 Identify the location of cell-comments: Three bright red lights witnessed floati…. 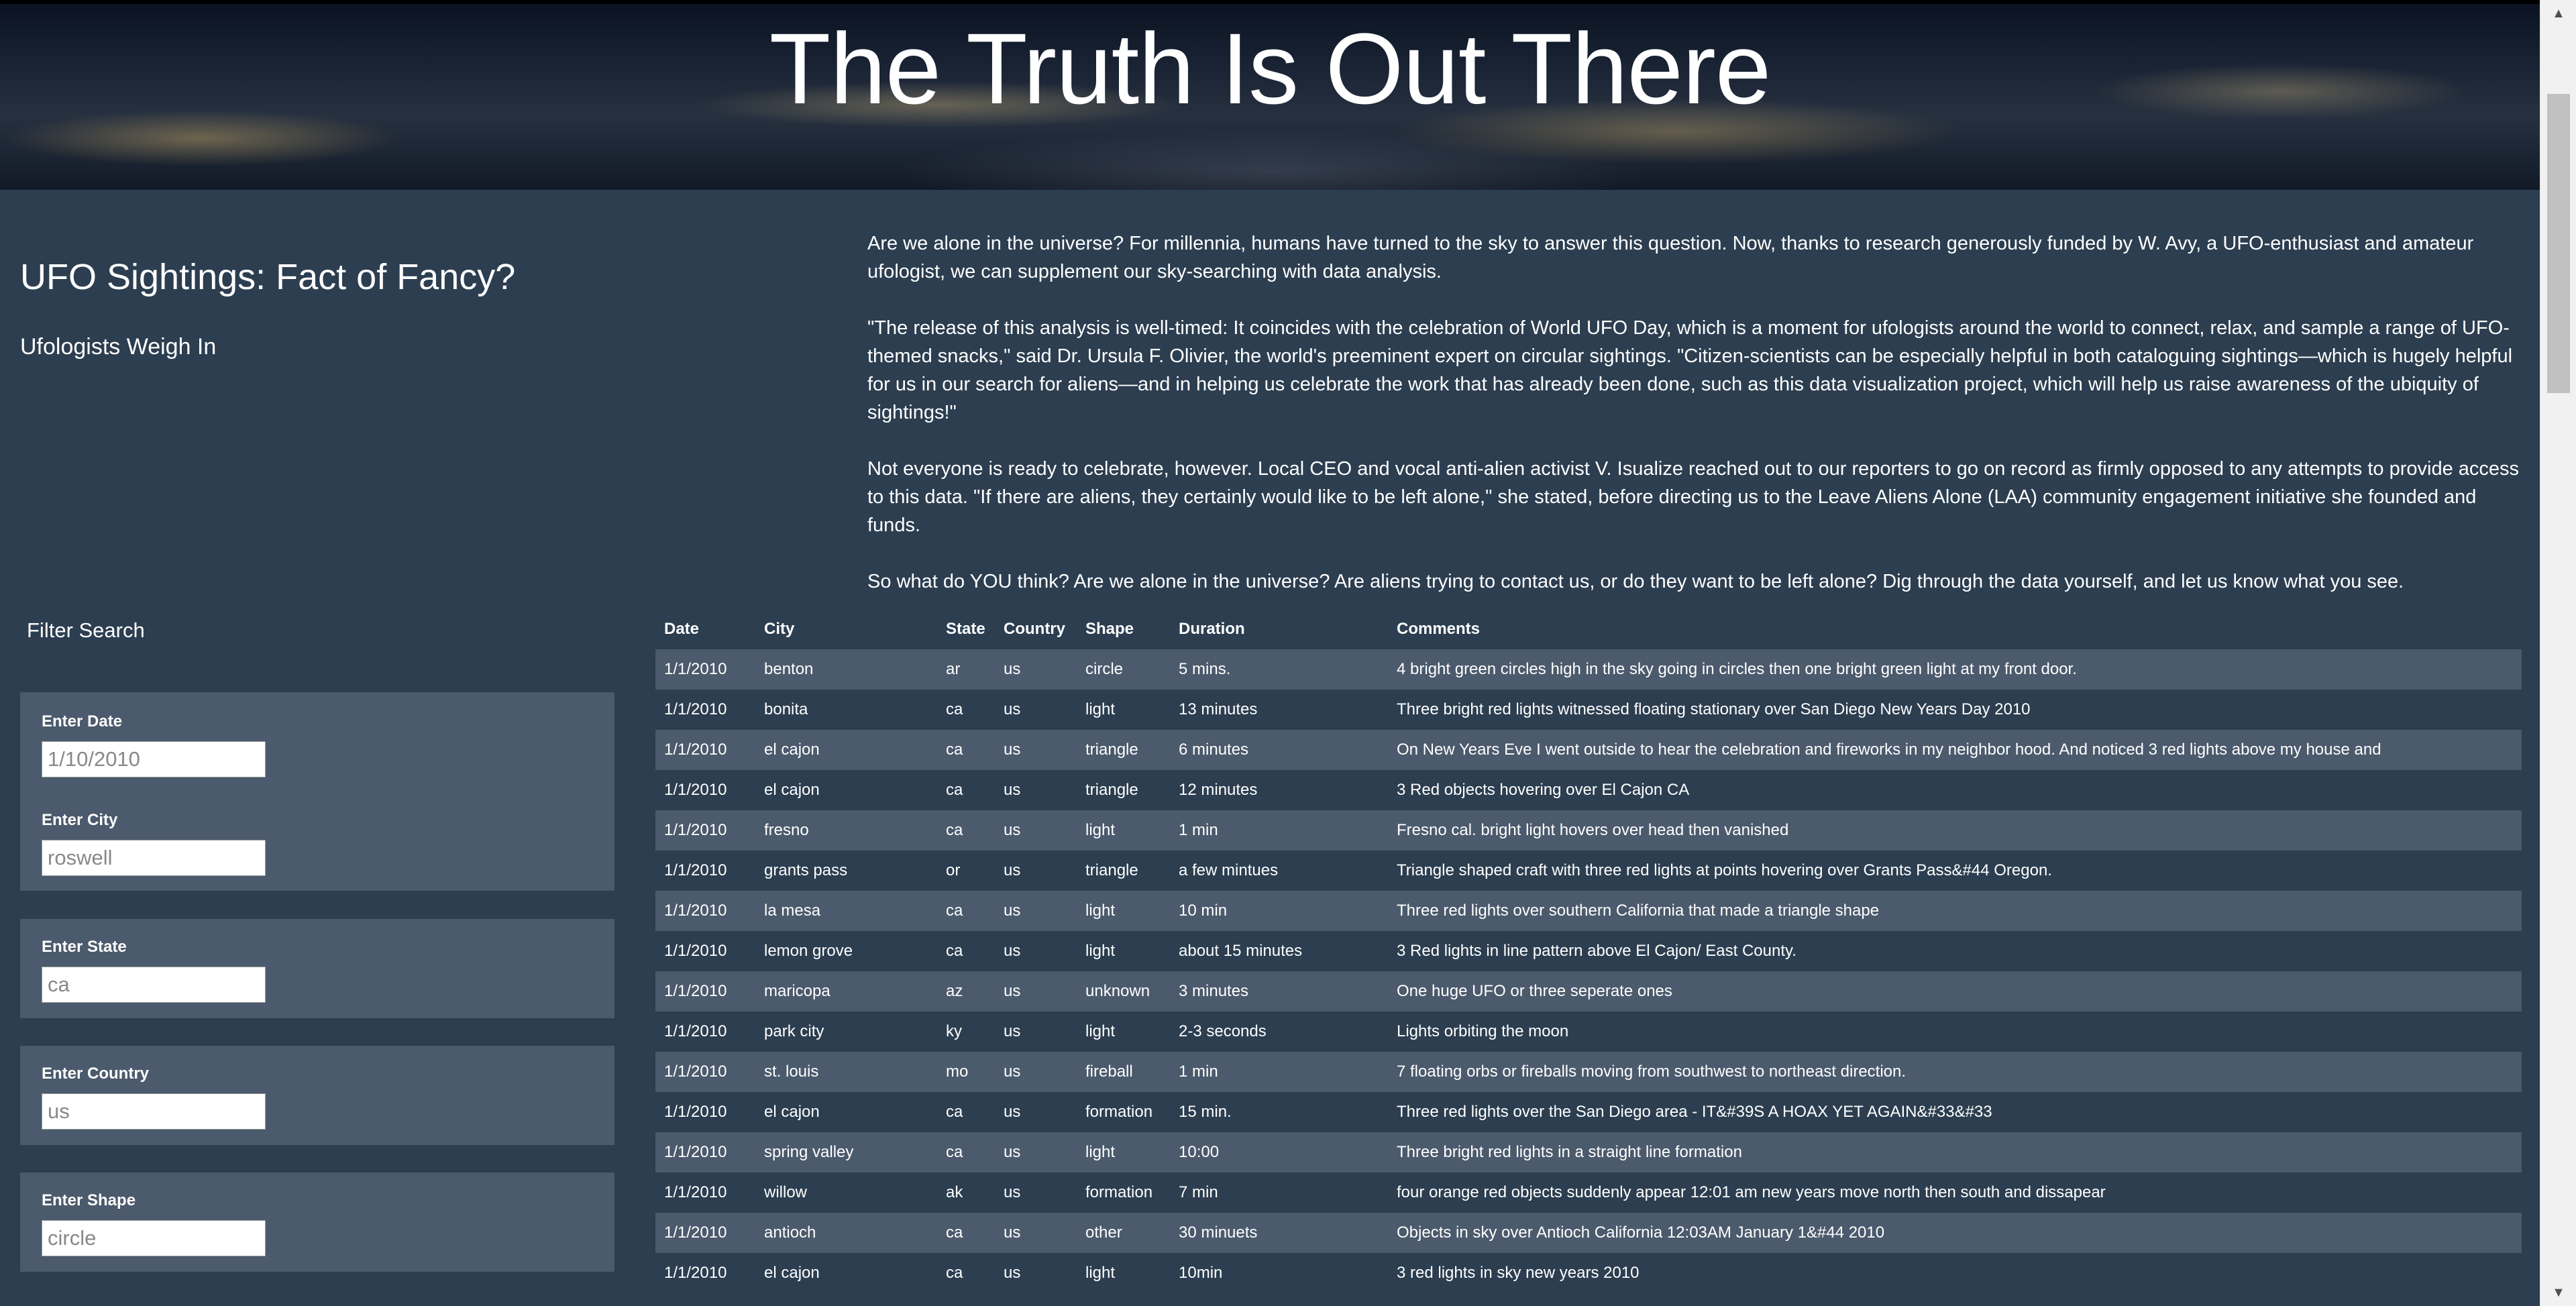
(1714, 709).